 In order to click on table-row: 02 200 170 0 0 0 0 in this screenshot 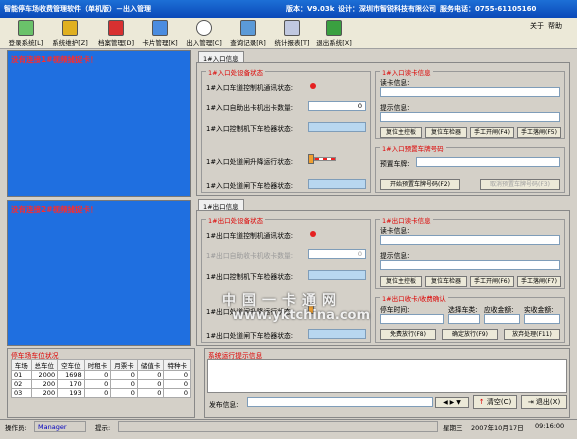, I will do `click(101, 384)`.